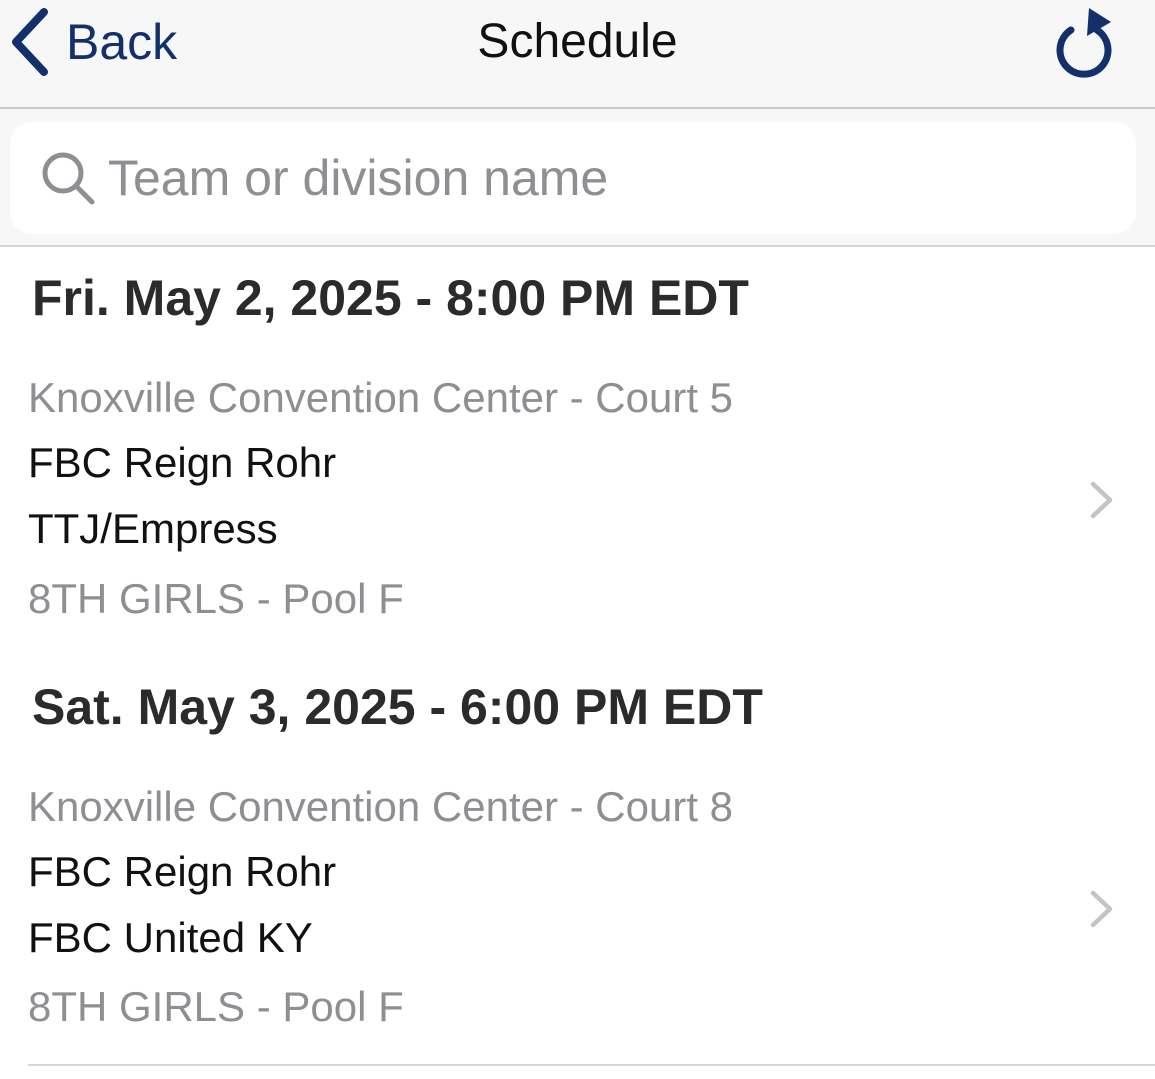 This screenshot has width=1155, height=1079. Describe the element at coordinates (153, 528) in the screenshot. I see `game-team-2: TTJ/Empress` at that location.